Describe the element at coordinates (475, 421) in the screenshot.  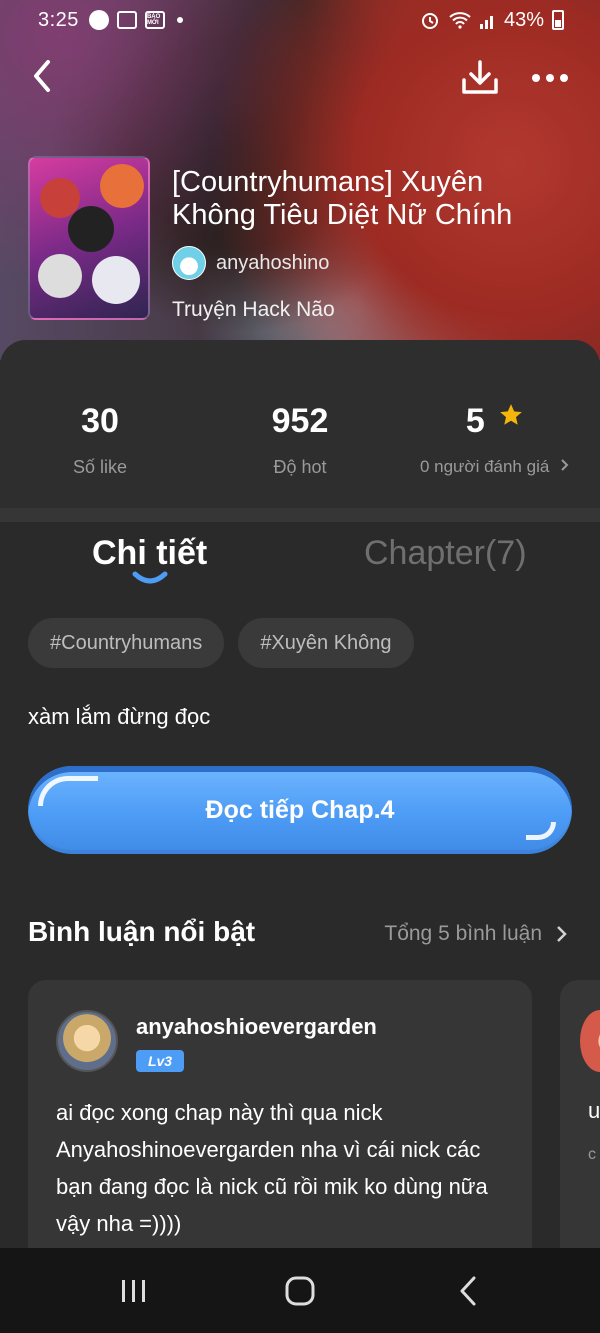
I see `rating-value: 5` at that location.